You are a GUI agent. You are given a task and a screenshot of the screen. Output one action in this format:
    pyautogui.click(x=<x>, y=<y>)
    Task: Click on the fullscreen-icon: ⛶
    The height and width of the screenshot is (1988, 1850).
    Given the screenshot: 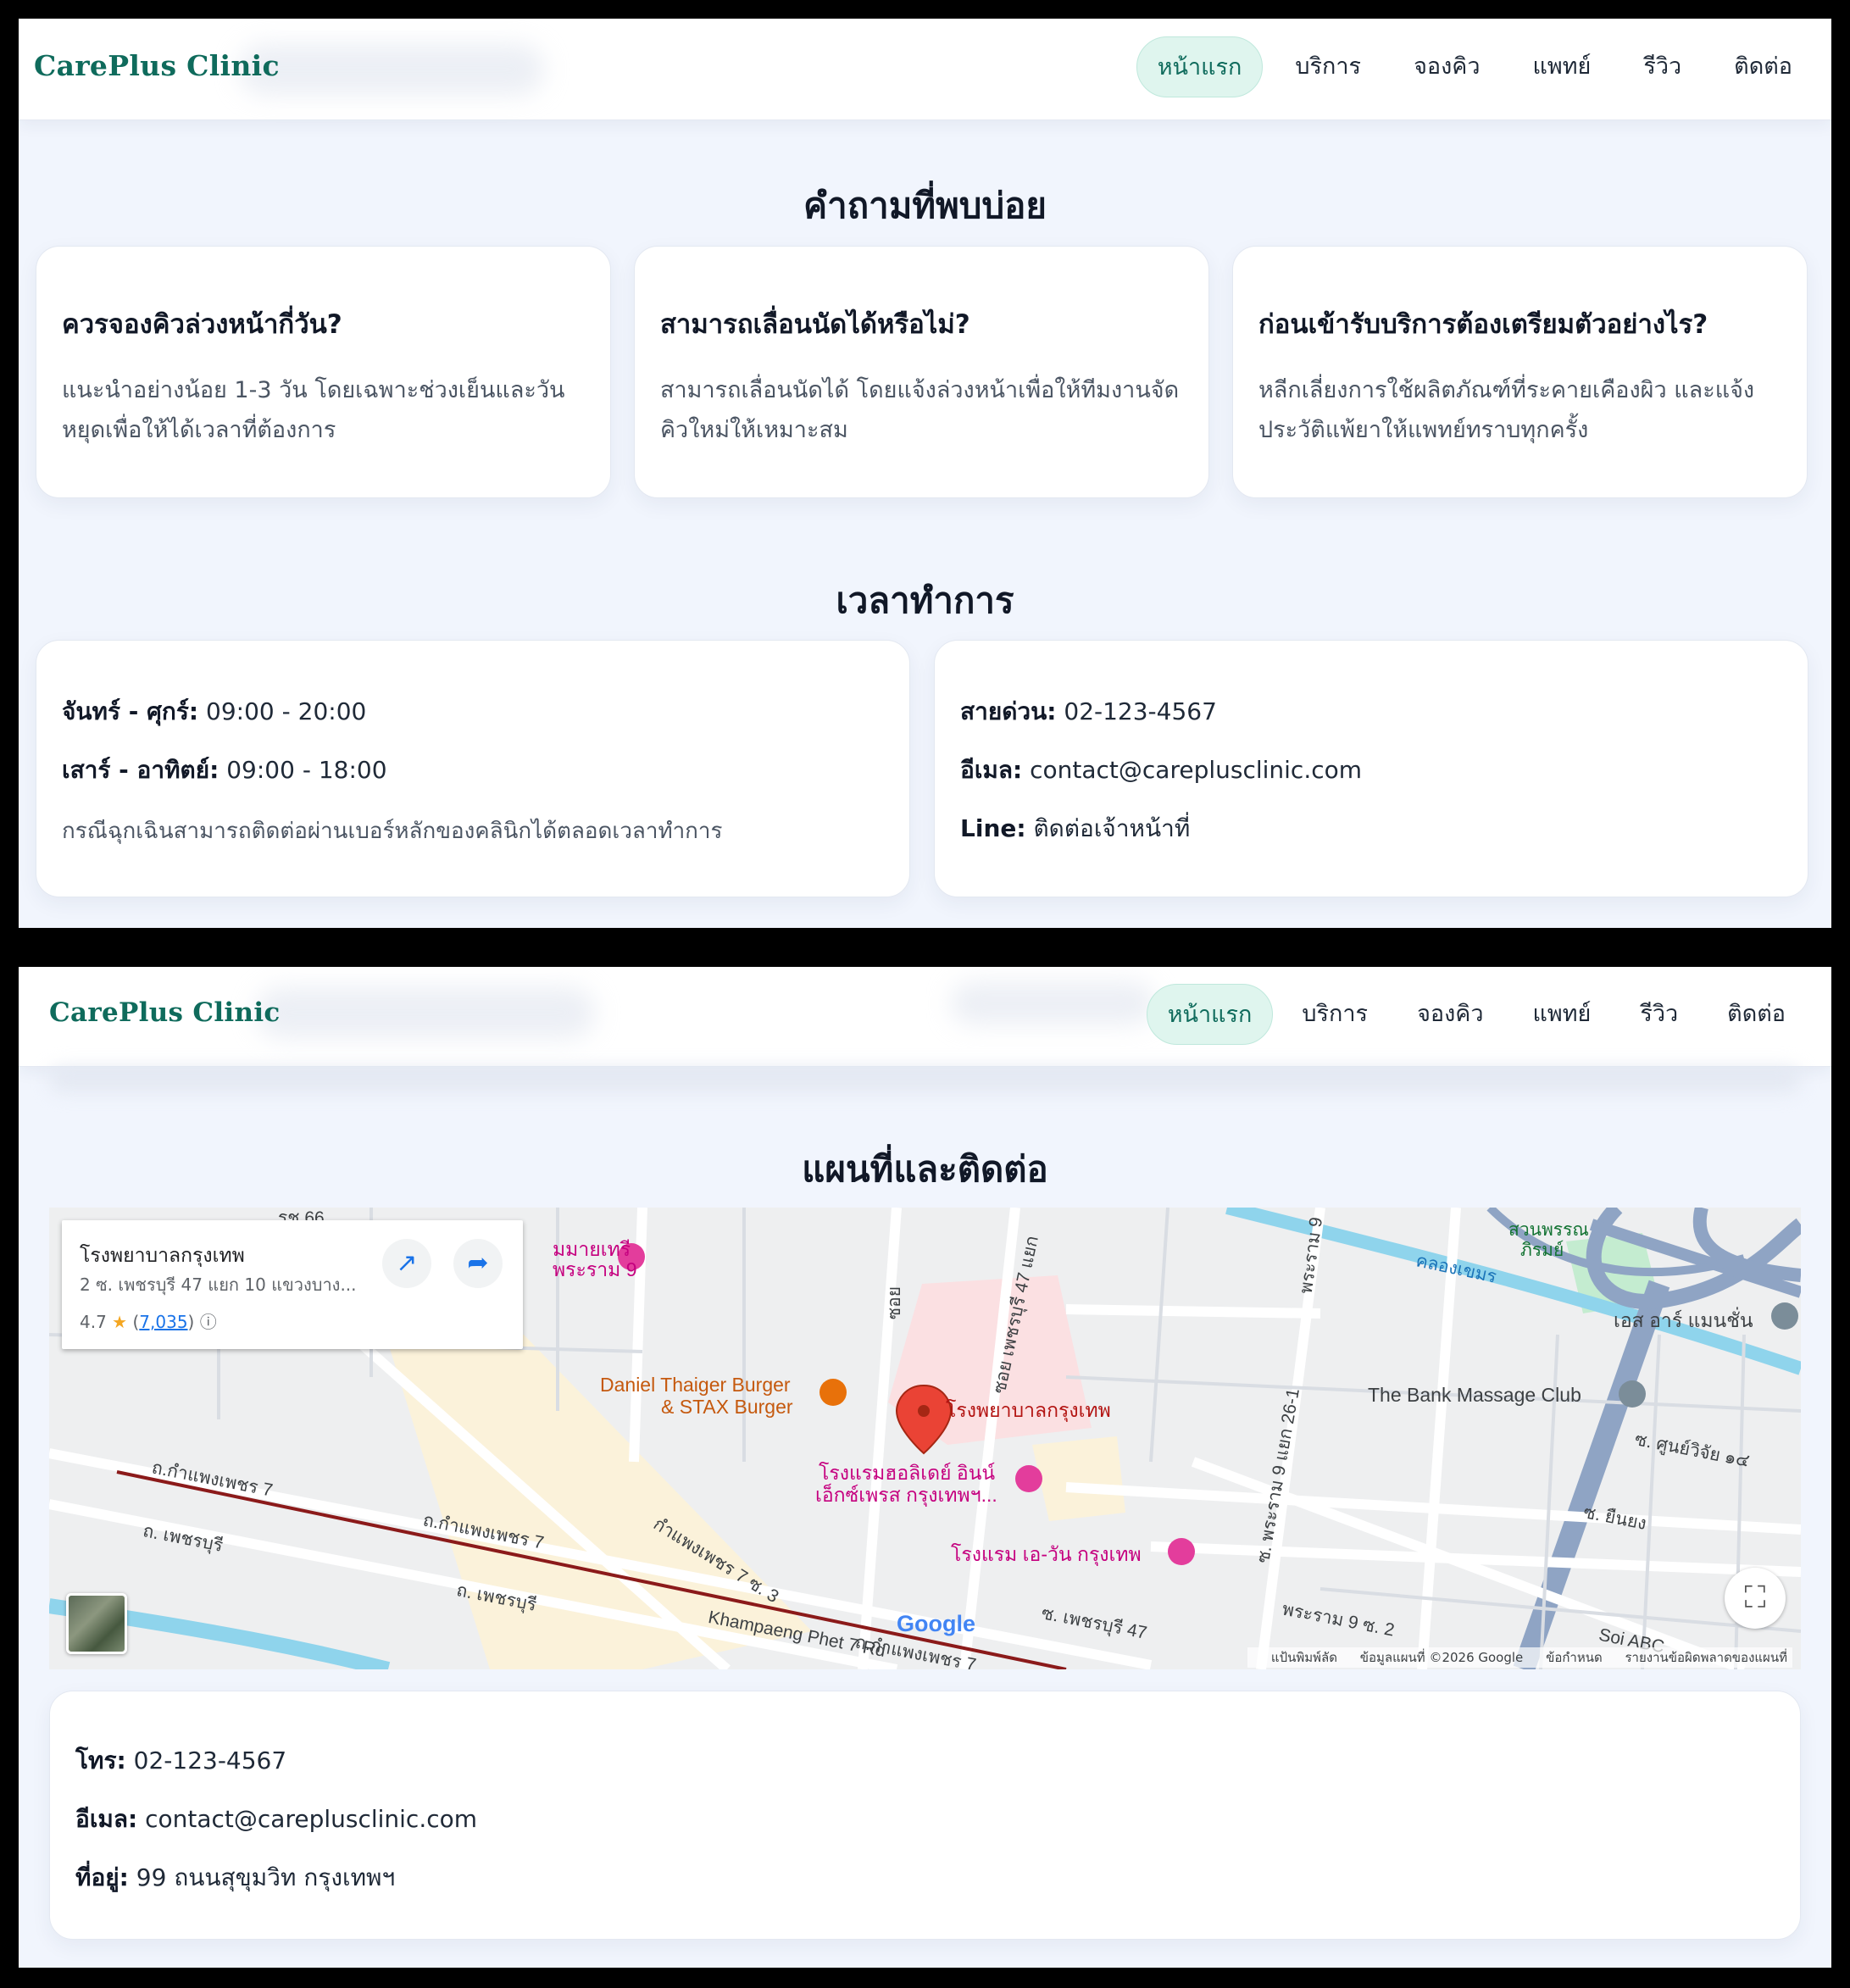 What is the action you would take?
    pyautogui.click(x=1755, y=1598)
    